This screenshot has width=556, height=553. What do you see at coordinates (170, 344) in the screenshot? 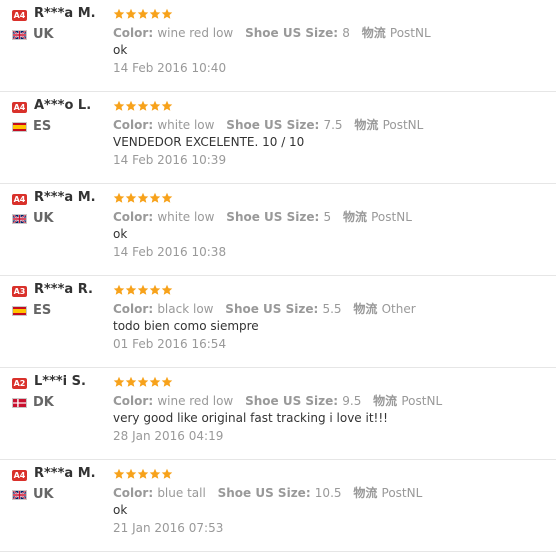
I see `review-date: 01 Feb 2016 16:54` at bounding box center [170, 344].